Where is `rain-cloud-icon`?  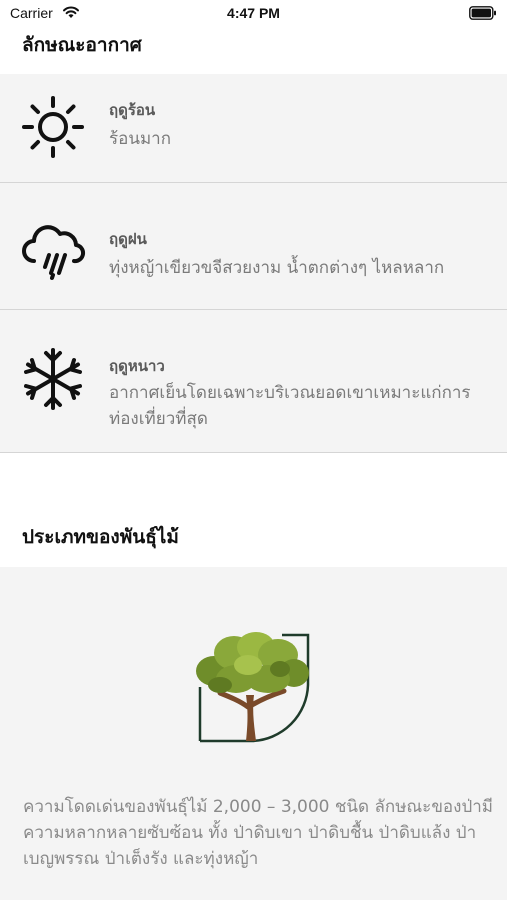
rain-cloud-icon is located at coordinates (54, 252).